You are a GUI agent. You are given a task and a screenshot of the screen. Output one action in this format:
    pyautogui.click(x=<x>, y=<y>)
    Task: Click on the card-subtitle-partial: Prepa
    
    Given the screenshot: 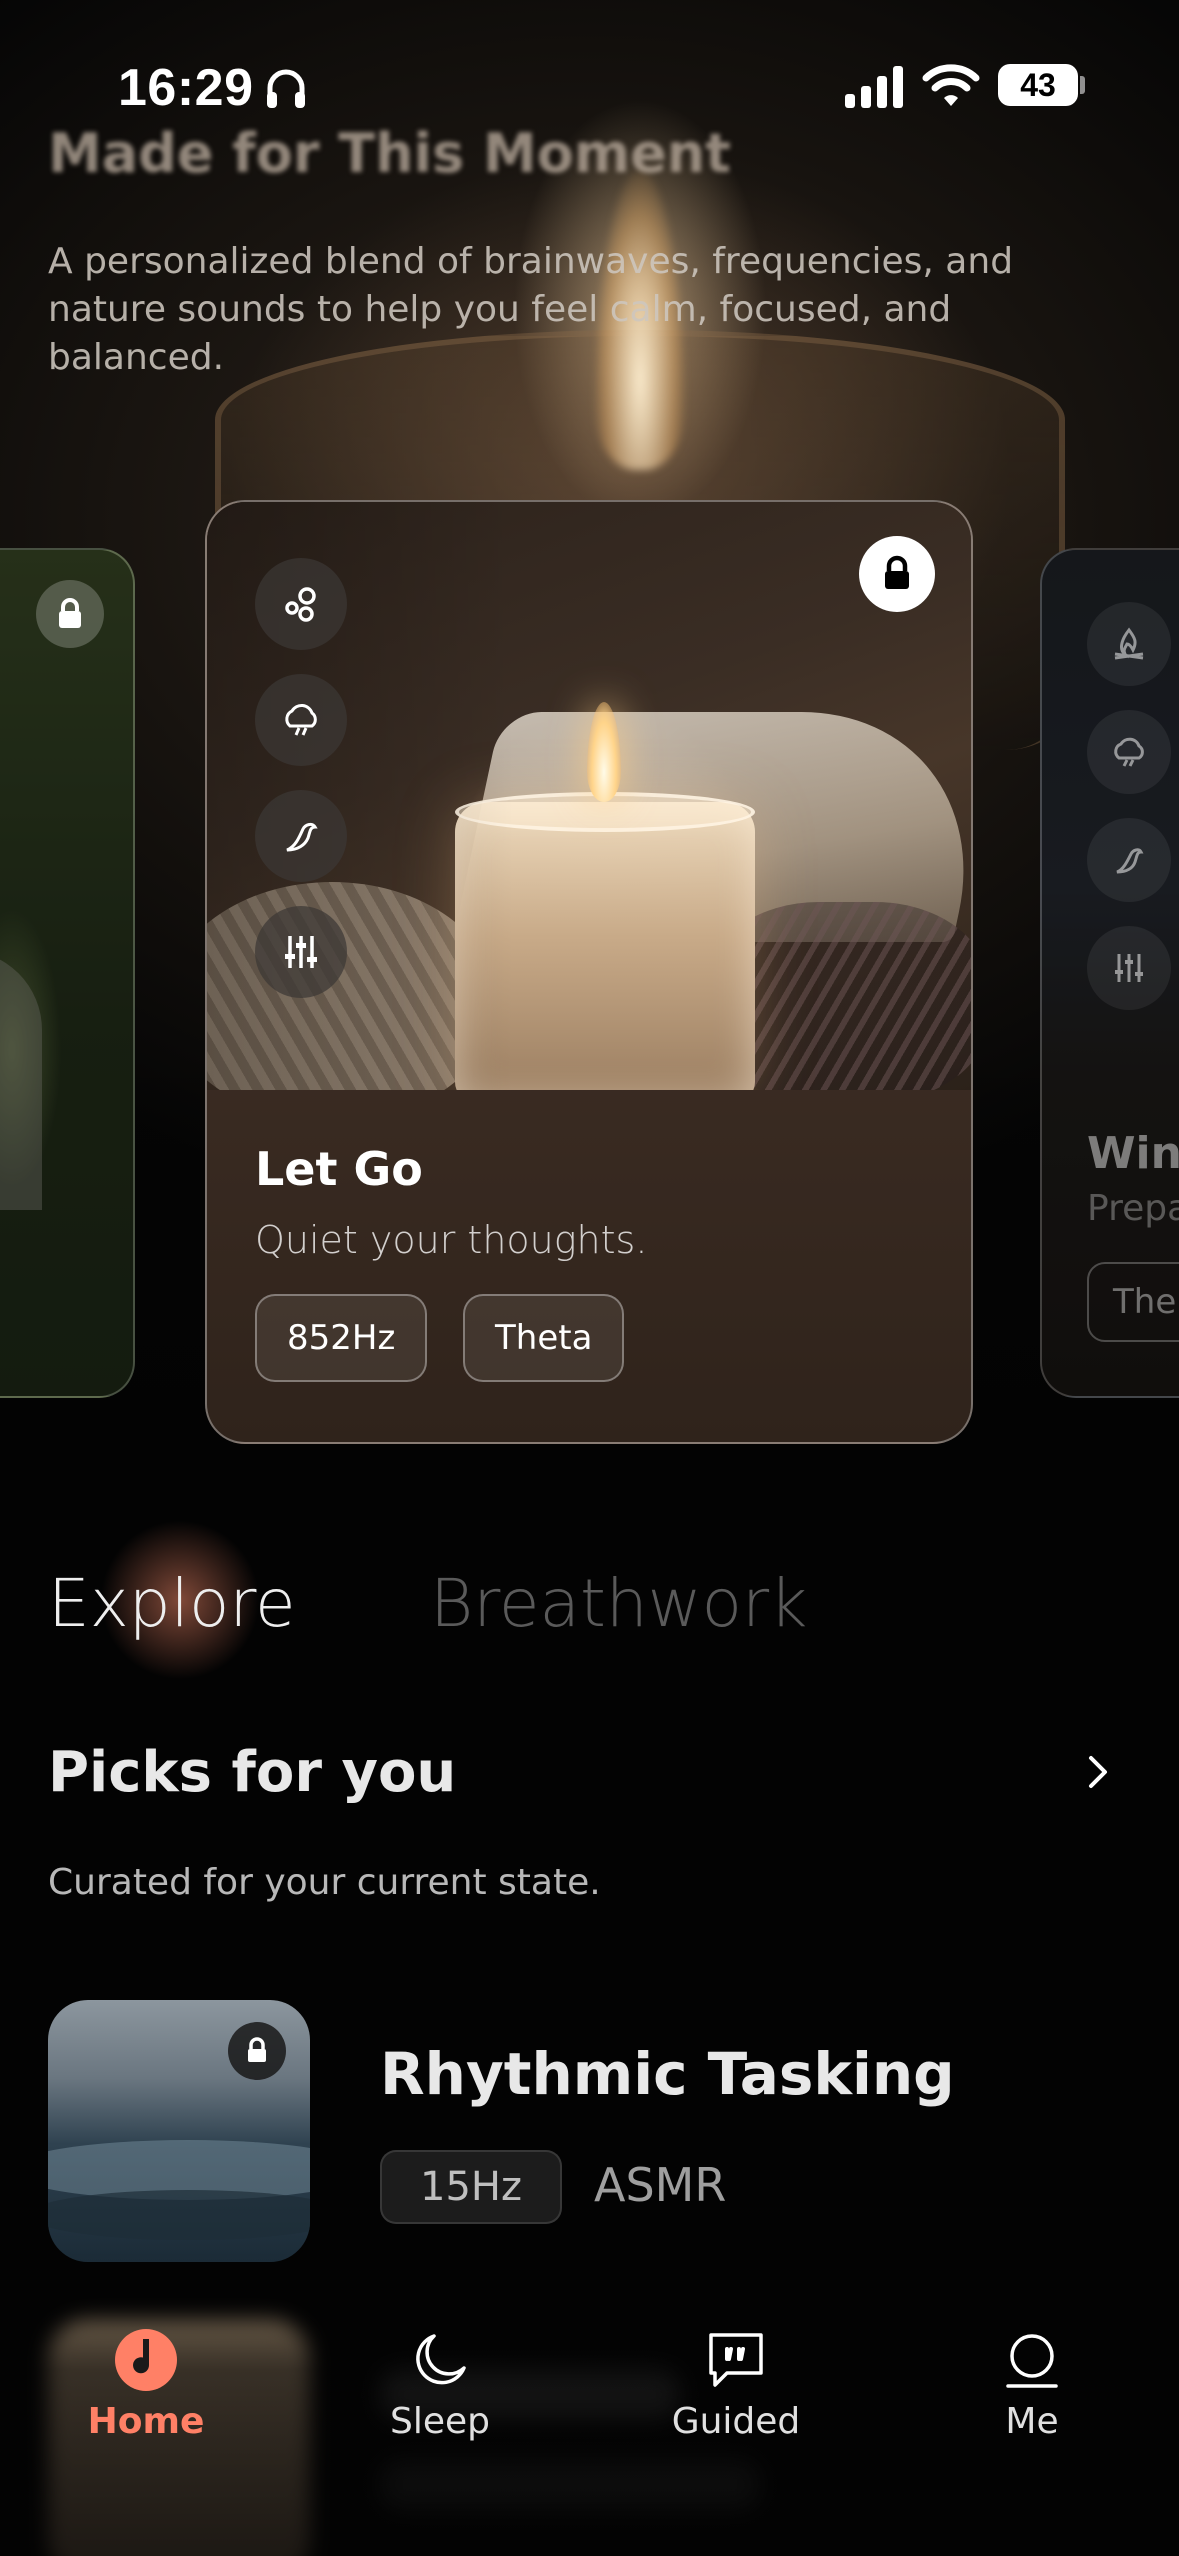 What is the action you would take?
    pyautogui.click(x=1133, y=1208)
    